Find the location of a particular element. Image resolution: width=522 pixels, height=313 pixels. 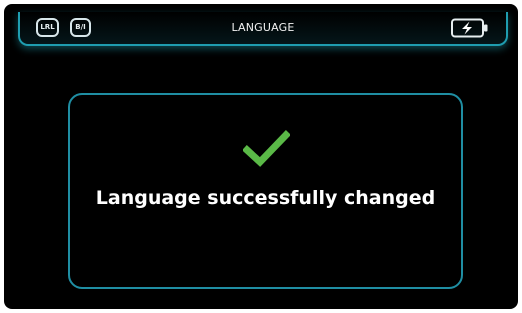

top-status-bar: LRL B/I LANGUAGE is located at coordinates (263, 29).